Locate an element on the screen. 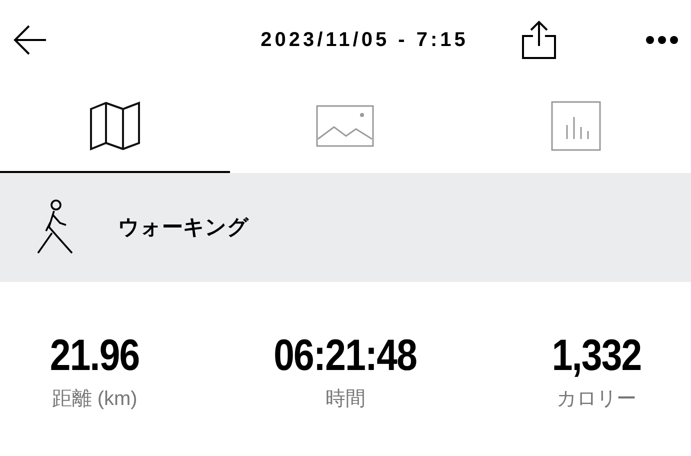 This screenshot has height=456, width=691. stat-value: 1,332 is located at coordinates (597, 356).